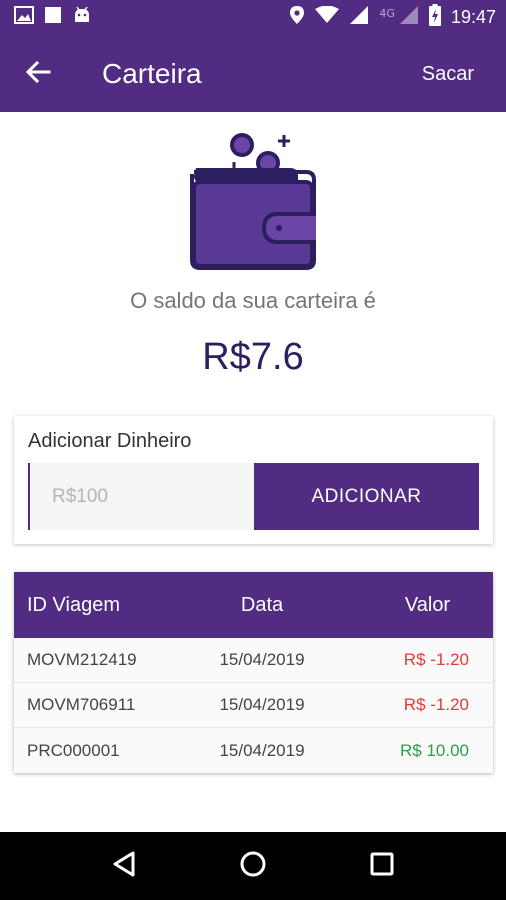 The width and height of the screenshot is (506, 900). I want to click on page-title: Carteira, so click(152, 73).